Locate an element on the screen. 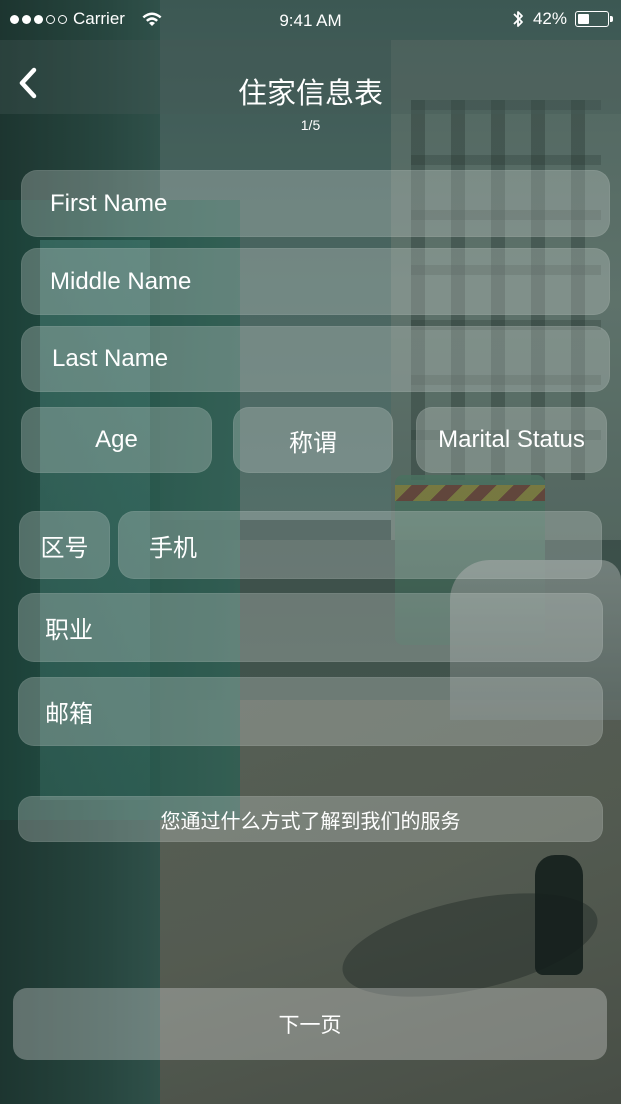 The width and height of the screenshot is (621, 1104). page-indicator: 1/5 is located at coordinates (310, 125).